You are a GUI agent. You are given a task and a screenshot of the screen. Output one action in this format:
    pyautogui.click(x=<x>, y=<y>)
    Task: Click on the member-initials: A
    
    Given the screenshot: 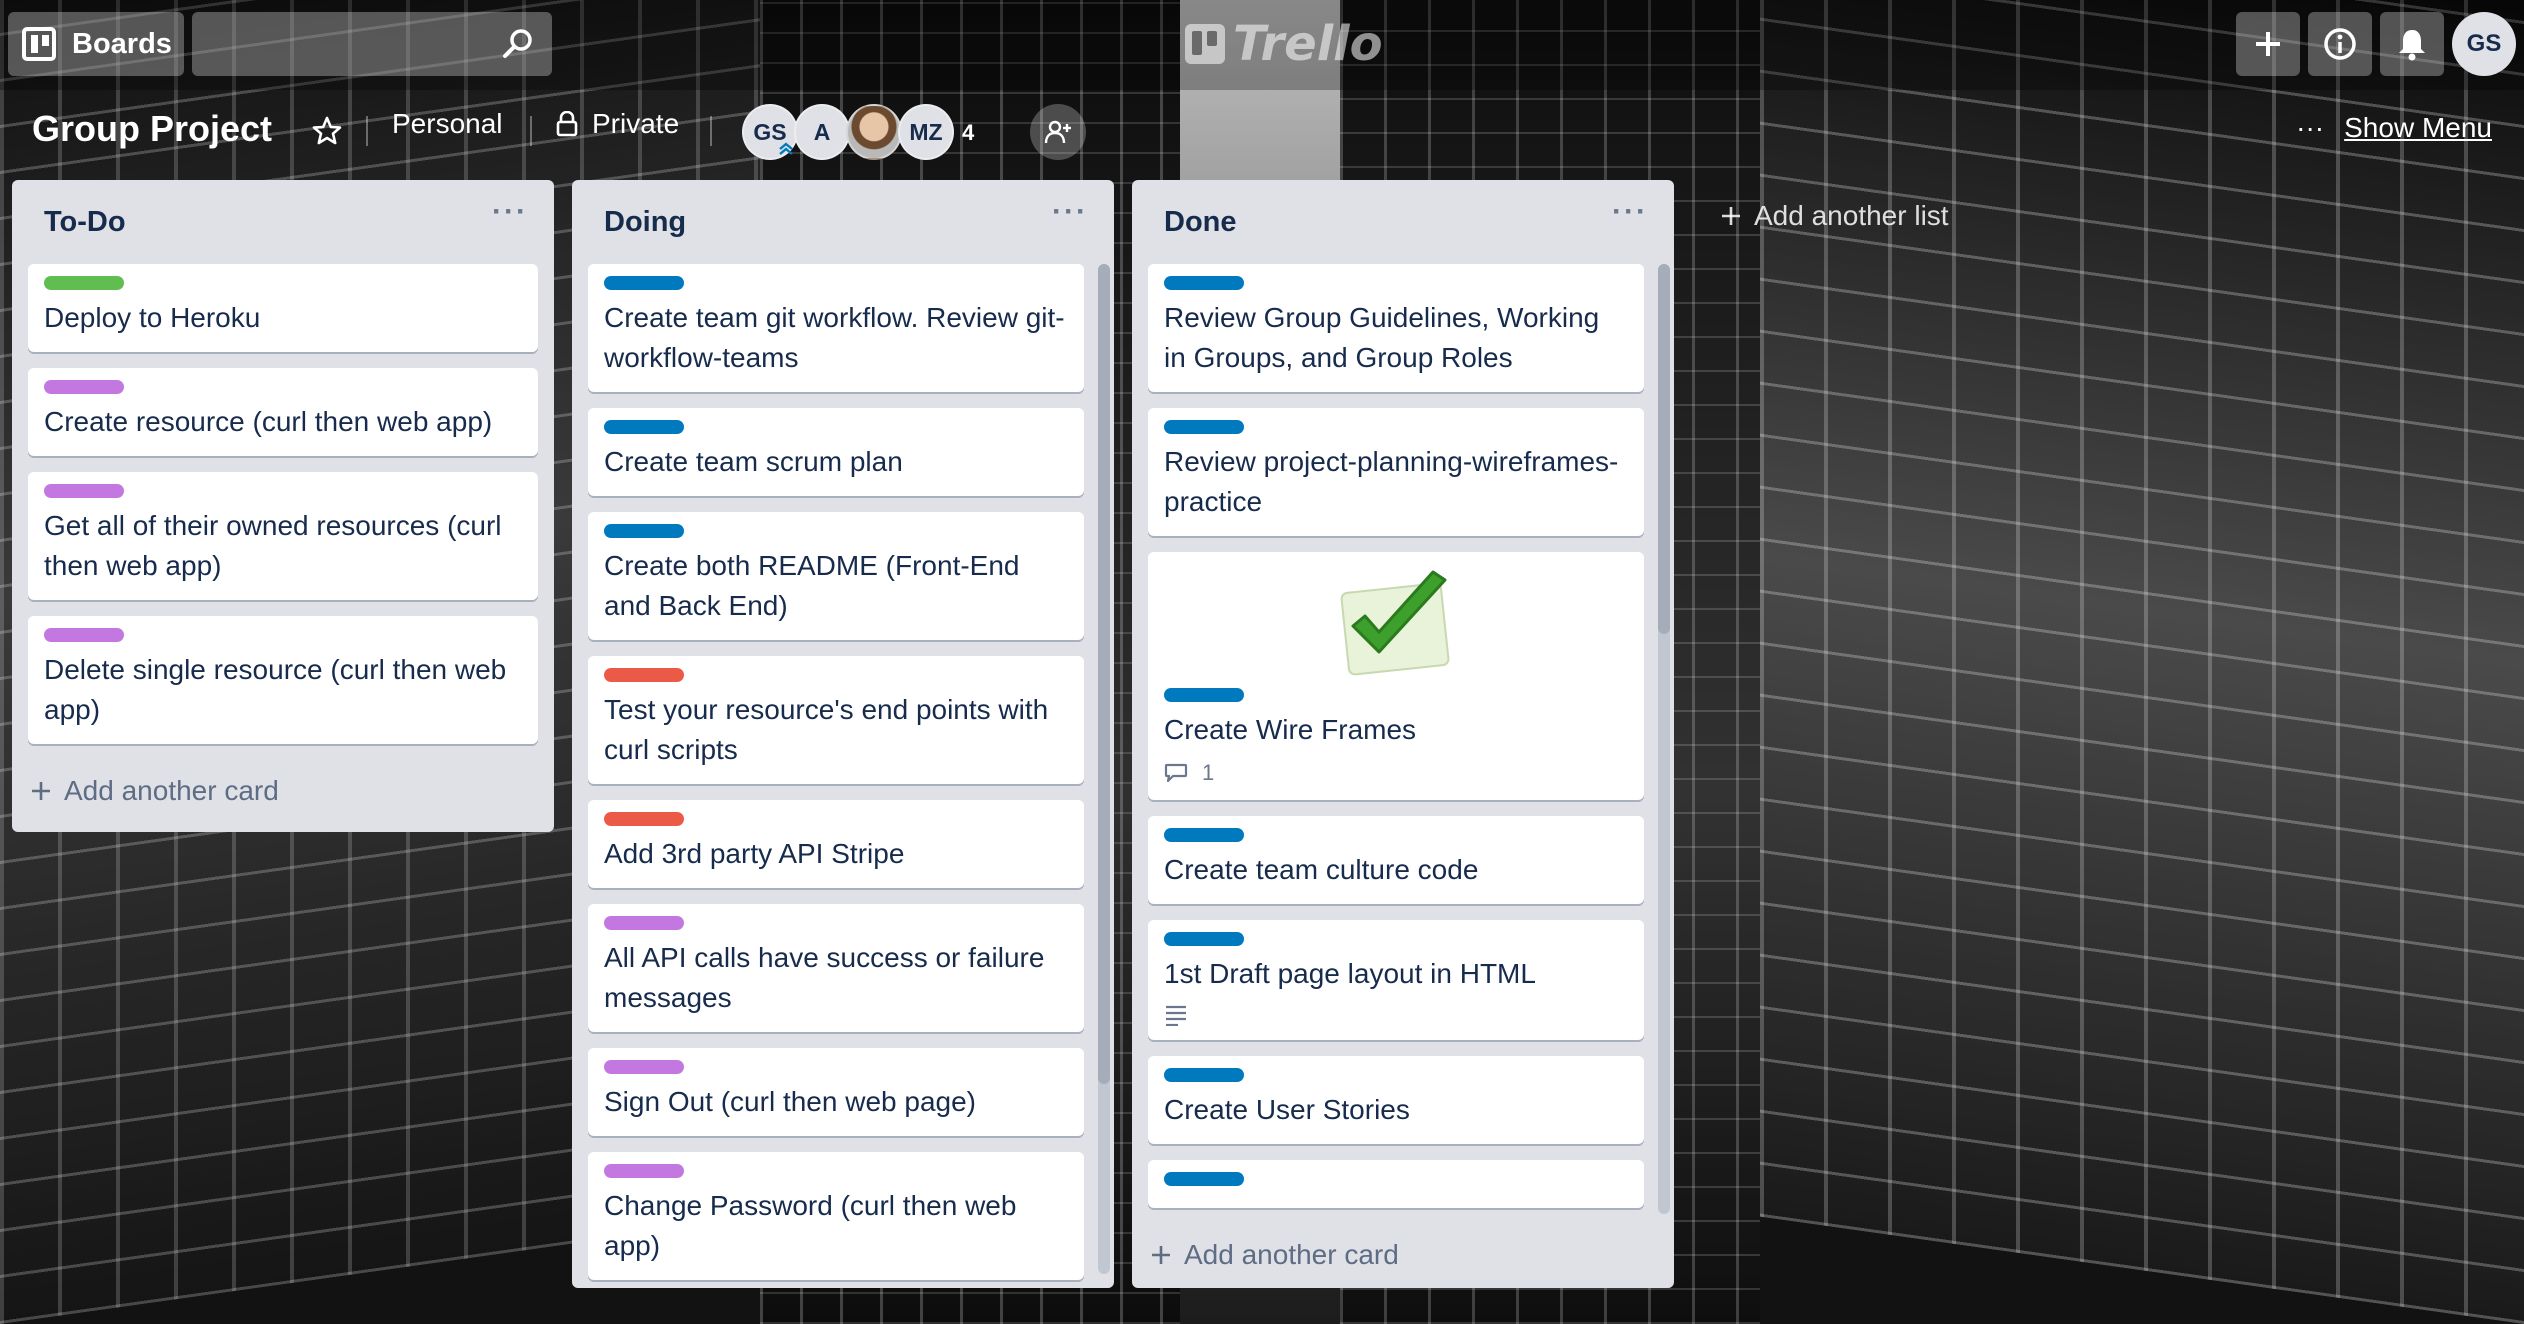 What is the action you would take?
    pyautogui.click(x=822, y=131)
    